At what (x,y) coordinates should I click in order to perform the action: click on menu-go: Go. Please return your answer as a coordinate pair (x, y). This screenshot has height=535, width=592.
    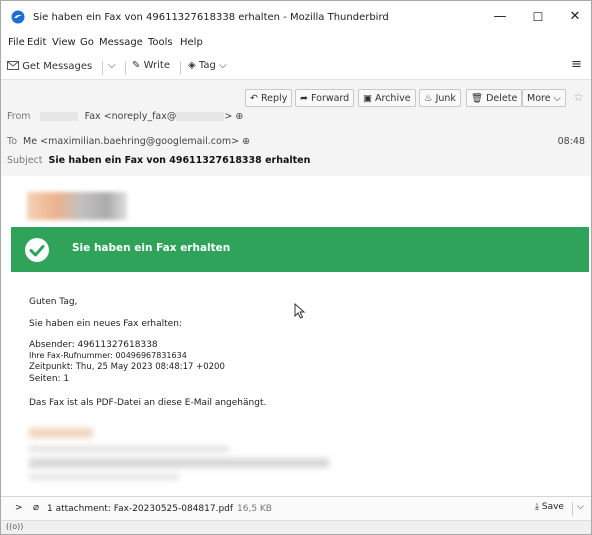
    Looking at the image, I should click on (87, 42).